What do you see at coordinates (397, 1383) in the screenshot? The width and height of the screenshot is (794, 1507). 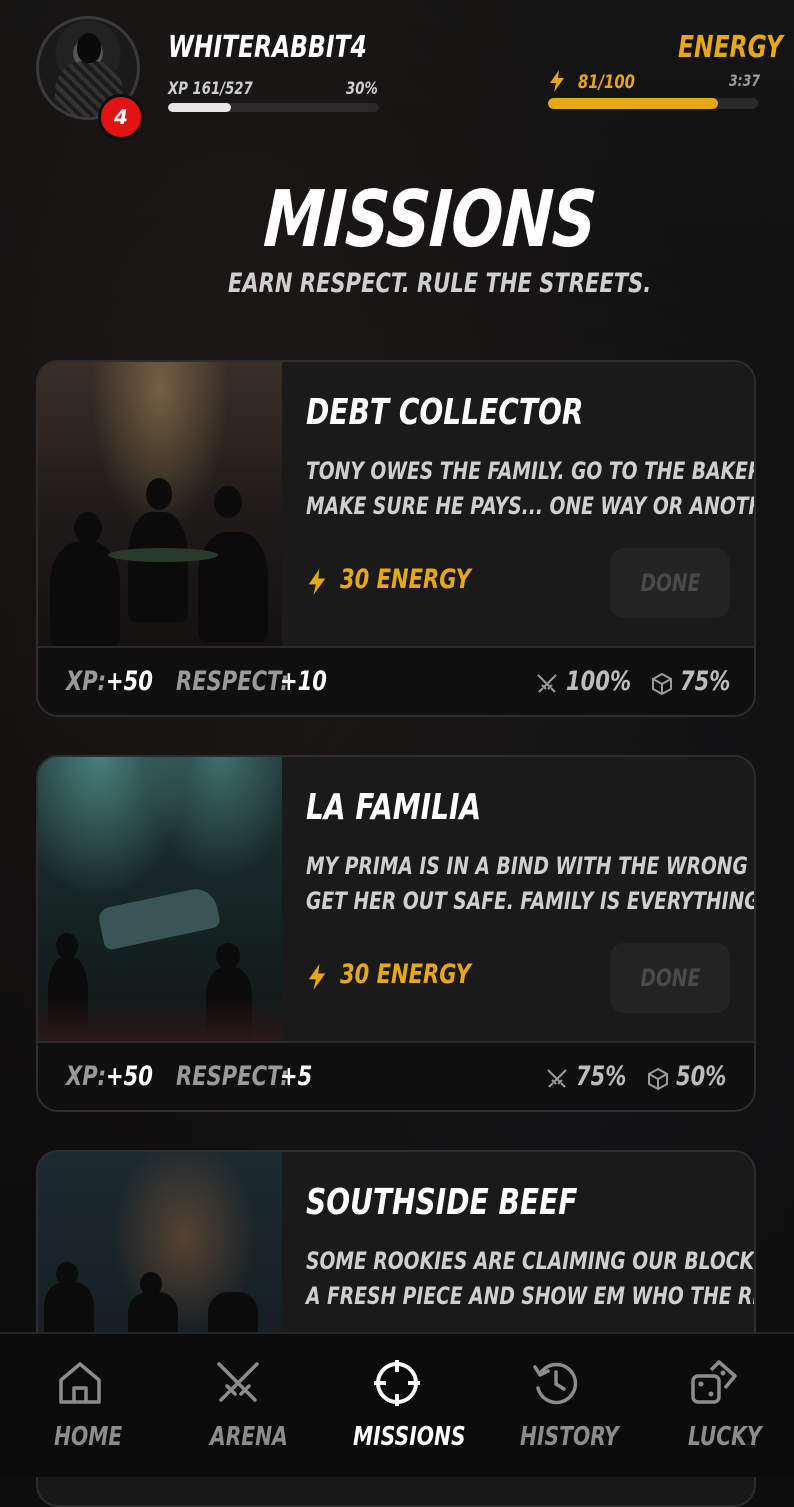 I see `crosshair-icon` at bounding box center [397, 1383].